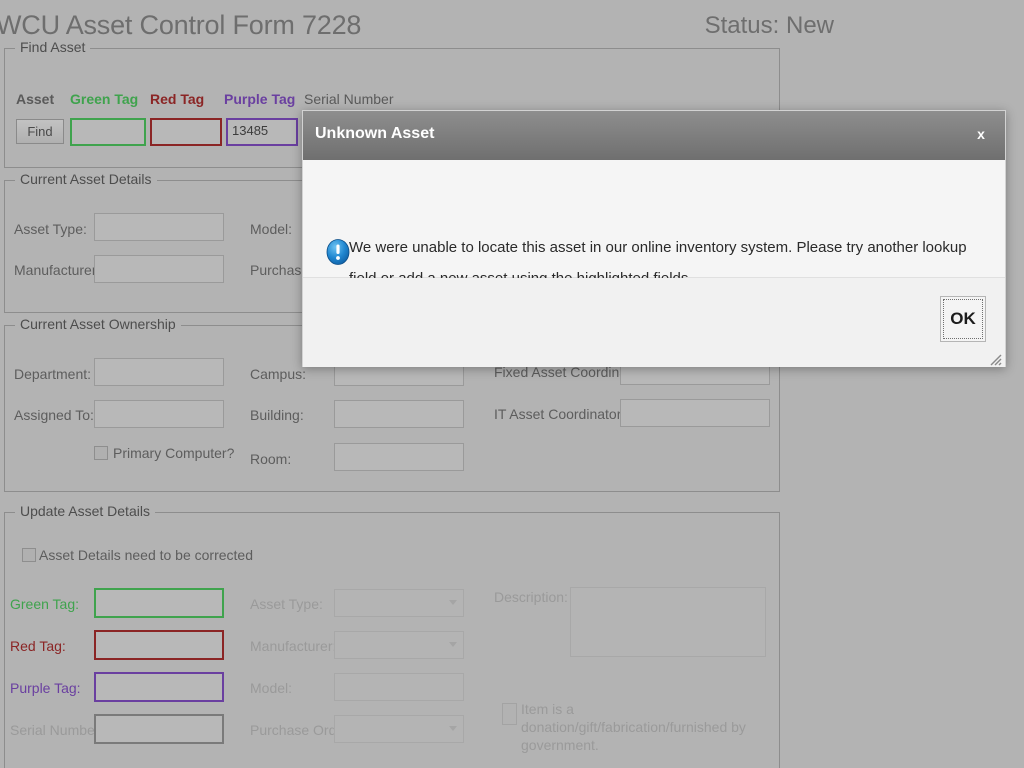 The height and width of the screenshot is (768, 1024). Describe the element at coordinates (159, 258) in the screenshot. I see `current-manufacturer-value` at that location.